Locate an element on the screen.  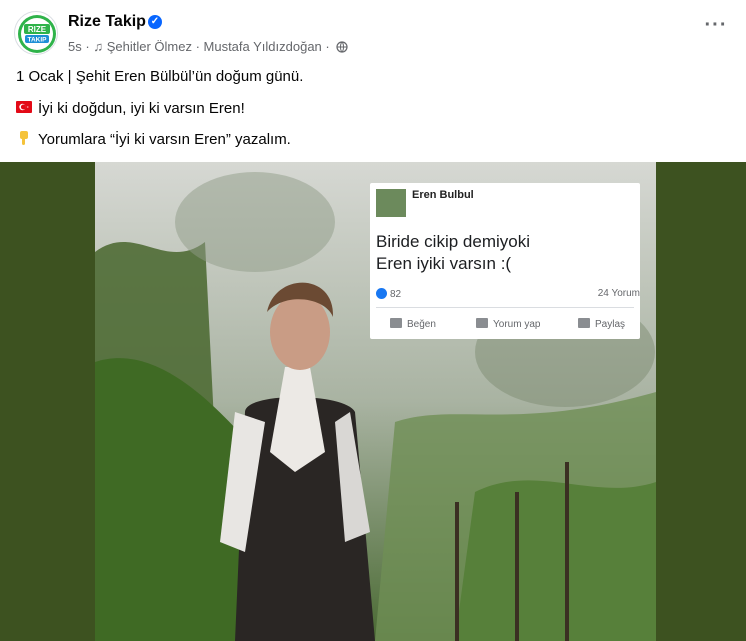
card-comment-action: Yorum yap is located at coordinates (508, 324).